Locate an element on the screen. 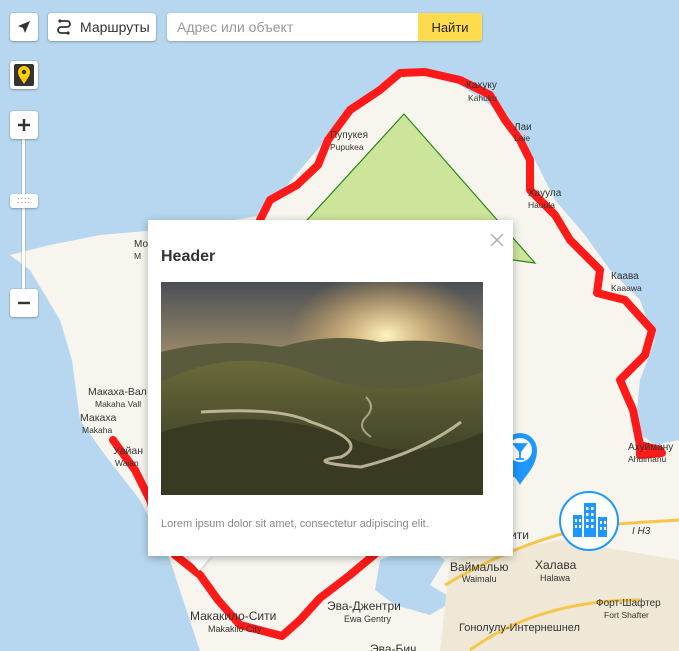  zoom-slider-handle: :::: is located at coordinates (24, 201).